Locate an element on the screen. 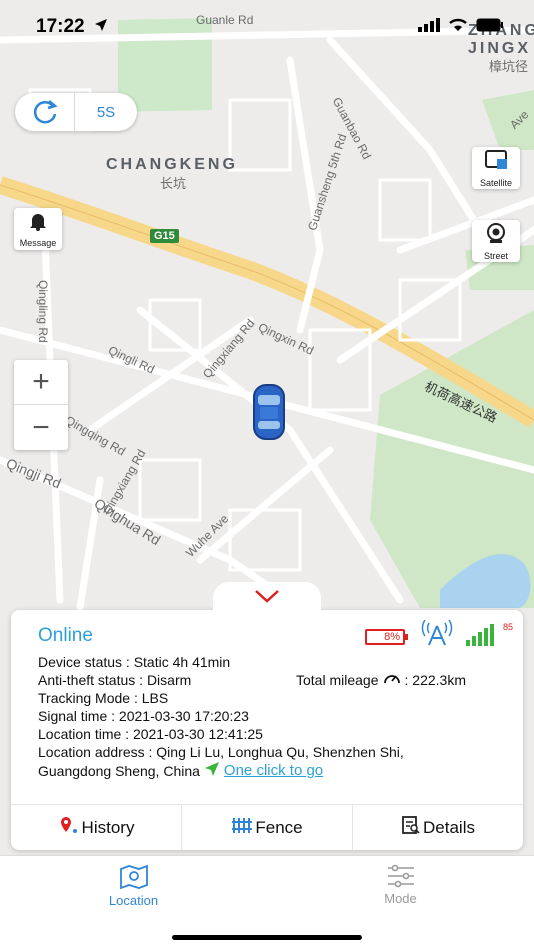 This screenshot has height=950, width=534. zoom-out-button: − is located at coordinates (41, 427).